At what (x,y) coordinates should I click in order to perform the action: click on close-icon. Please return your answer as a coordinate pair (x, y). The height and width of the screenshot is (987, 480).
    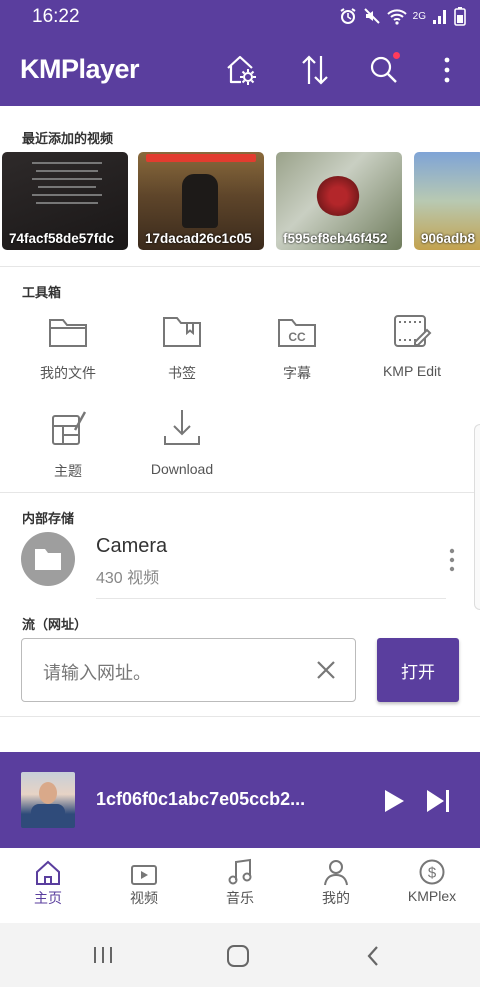
    Looking at the image, I should click on (326, 670).